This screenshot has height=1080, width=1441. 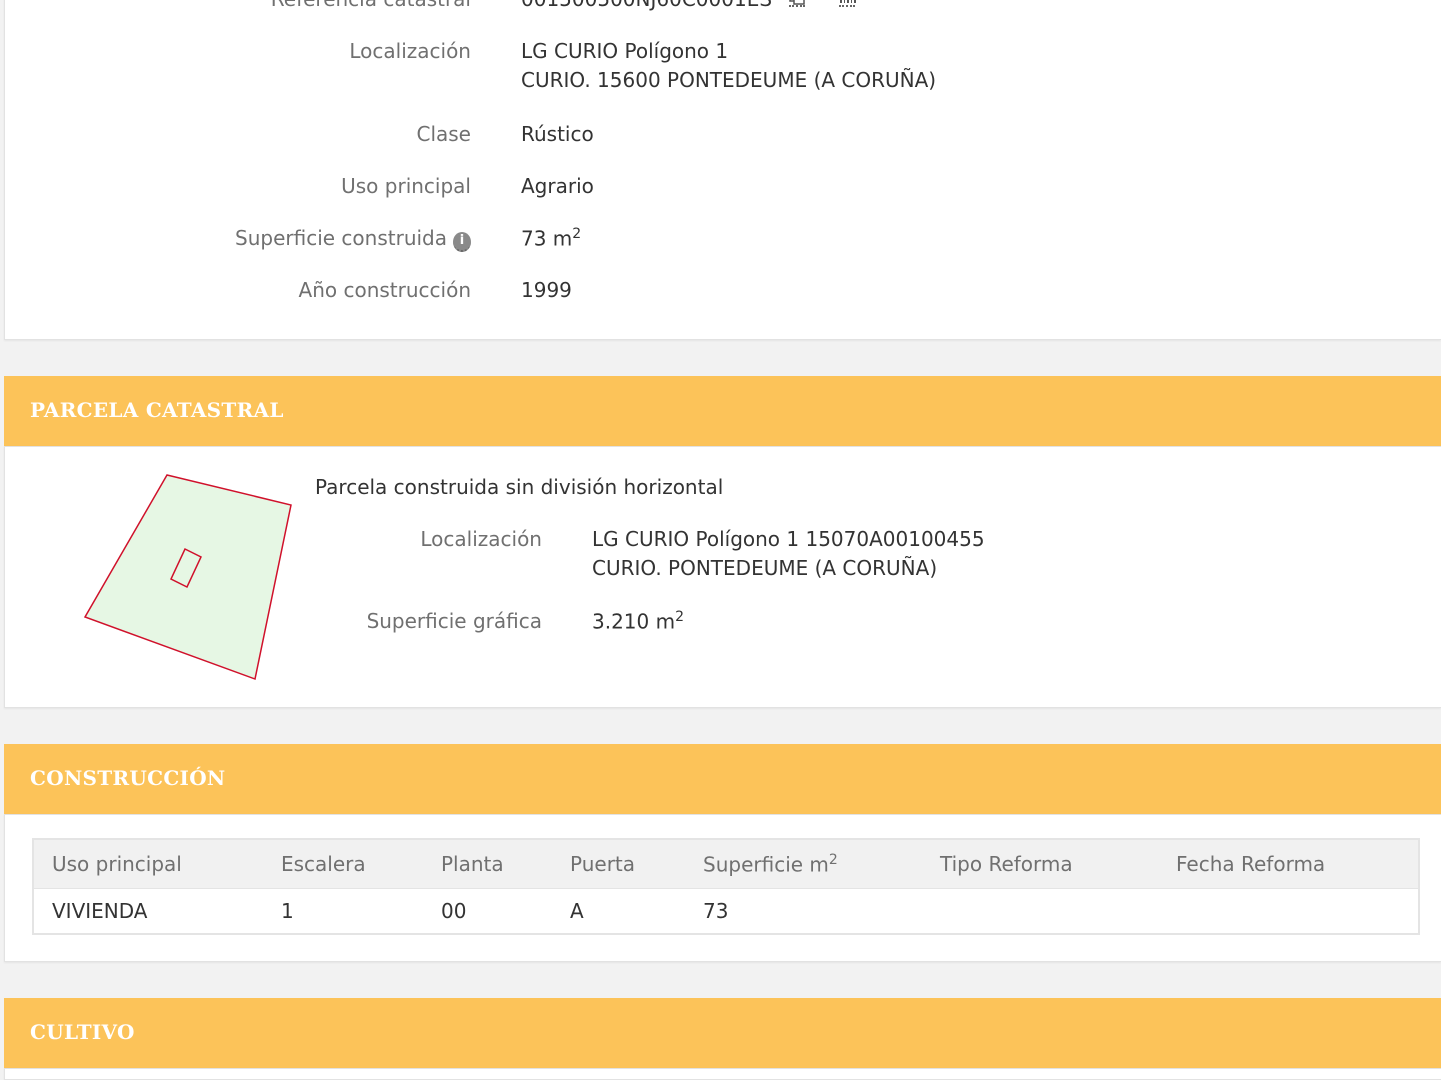 I want to click on col-escalera: Escalera, so click(x=343, y=864).